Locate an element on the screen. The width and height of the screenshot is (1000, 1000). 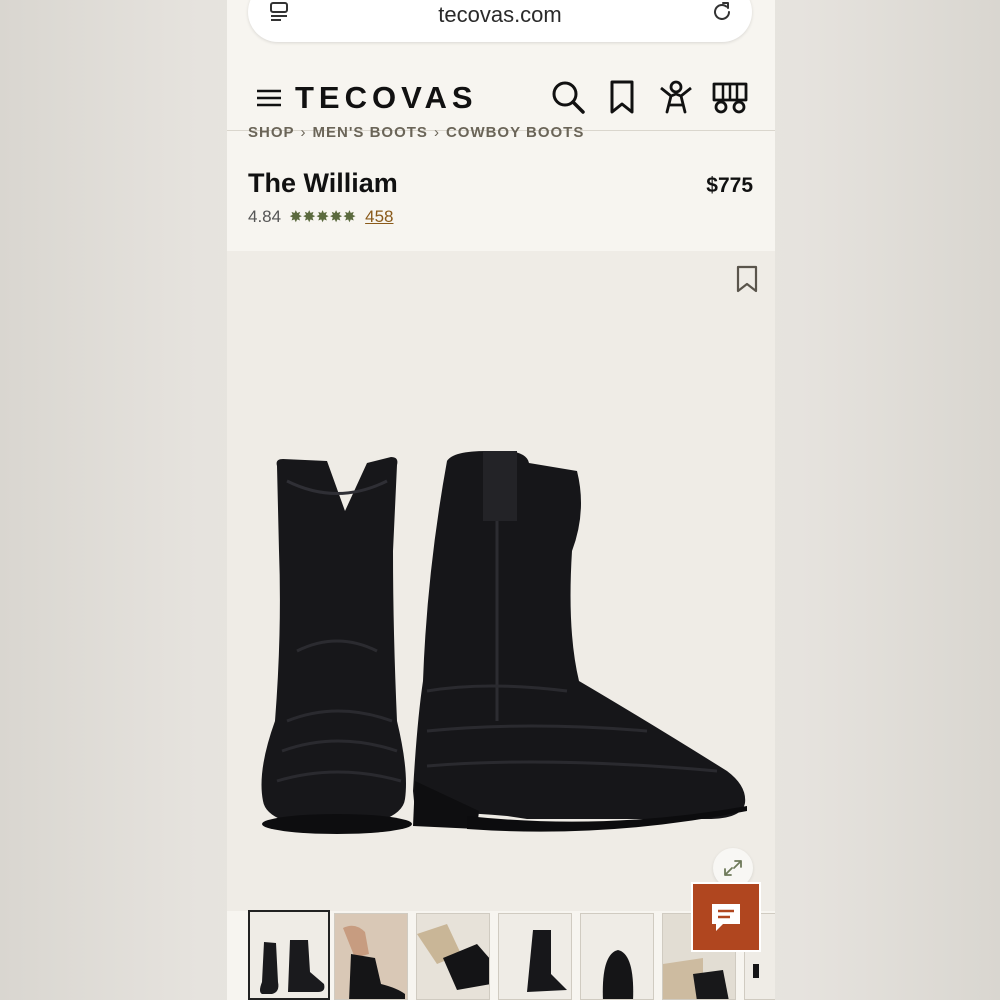
rating-row: 4.84 ✸✸✸✸✸ 458 is located at coordinates (321, 217).